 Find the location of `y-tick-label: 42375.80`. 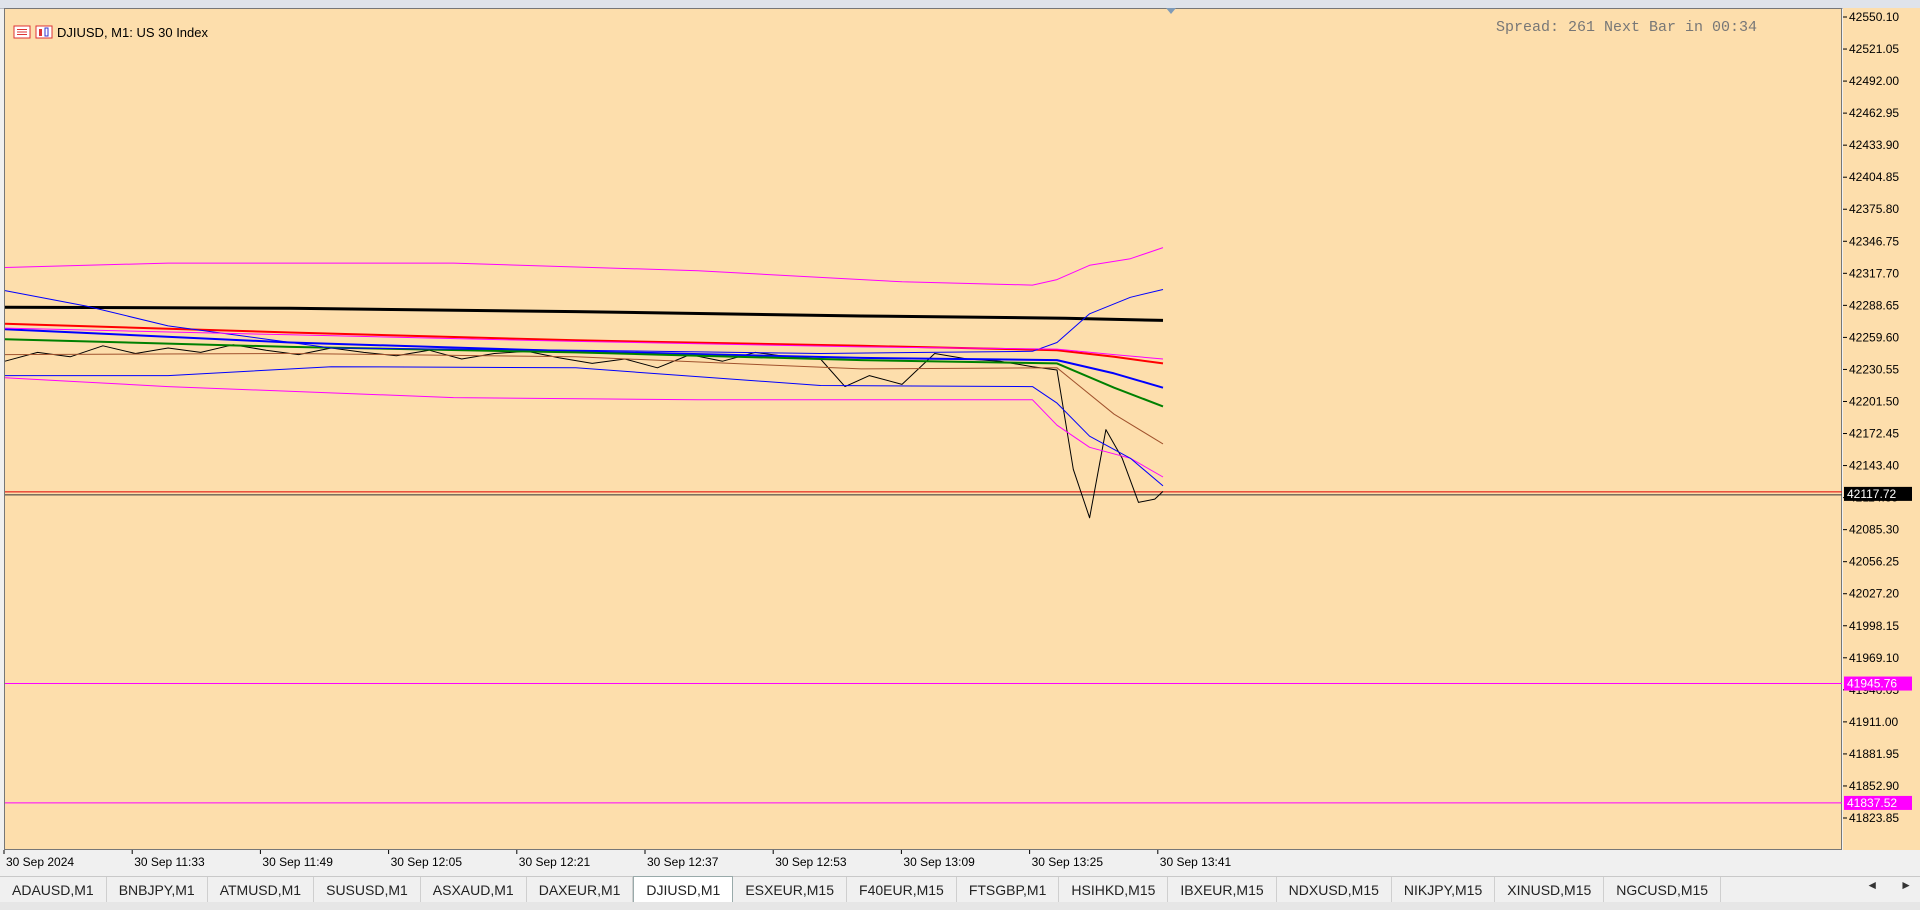

y-tick-label: 42375.80 is located at coordinates (1874, 209).